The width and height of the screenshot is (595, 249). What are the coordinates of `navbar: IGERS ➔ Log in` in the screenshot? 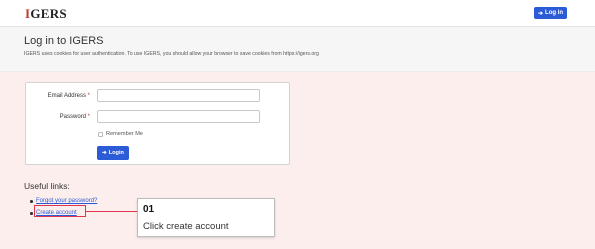 It's located at (297, 13).